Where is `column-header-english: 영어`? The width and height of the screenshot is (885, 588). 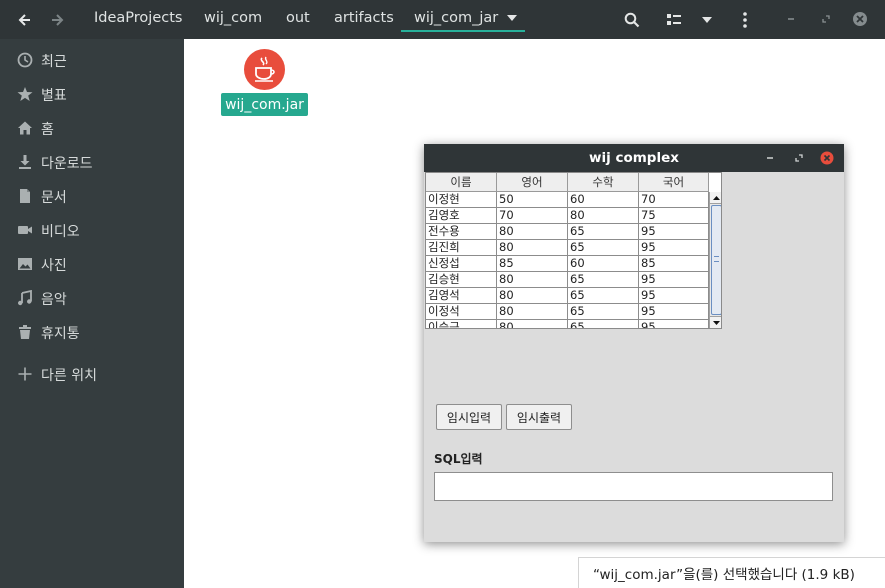 column-header-english: 영어 is located at coordinates (532, 182).